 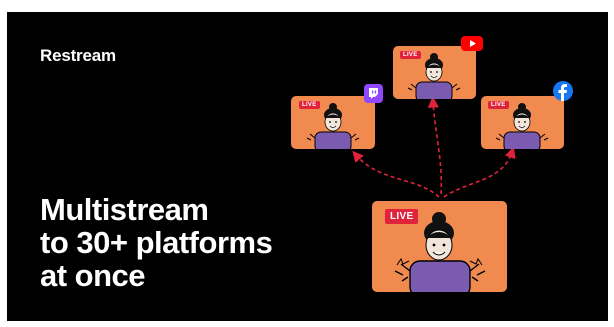 What do you see at coordinates (93, 275) in the screenshot?
I see `headline-line-3: at once` at bounding box center [93, 275].